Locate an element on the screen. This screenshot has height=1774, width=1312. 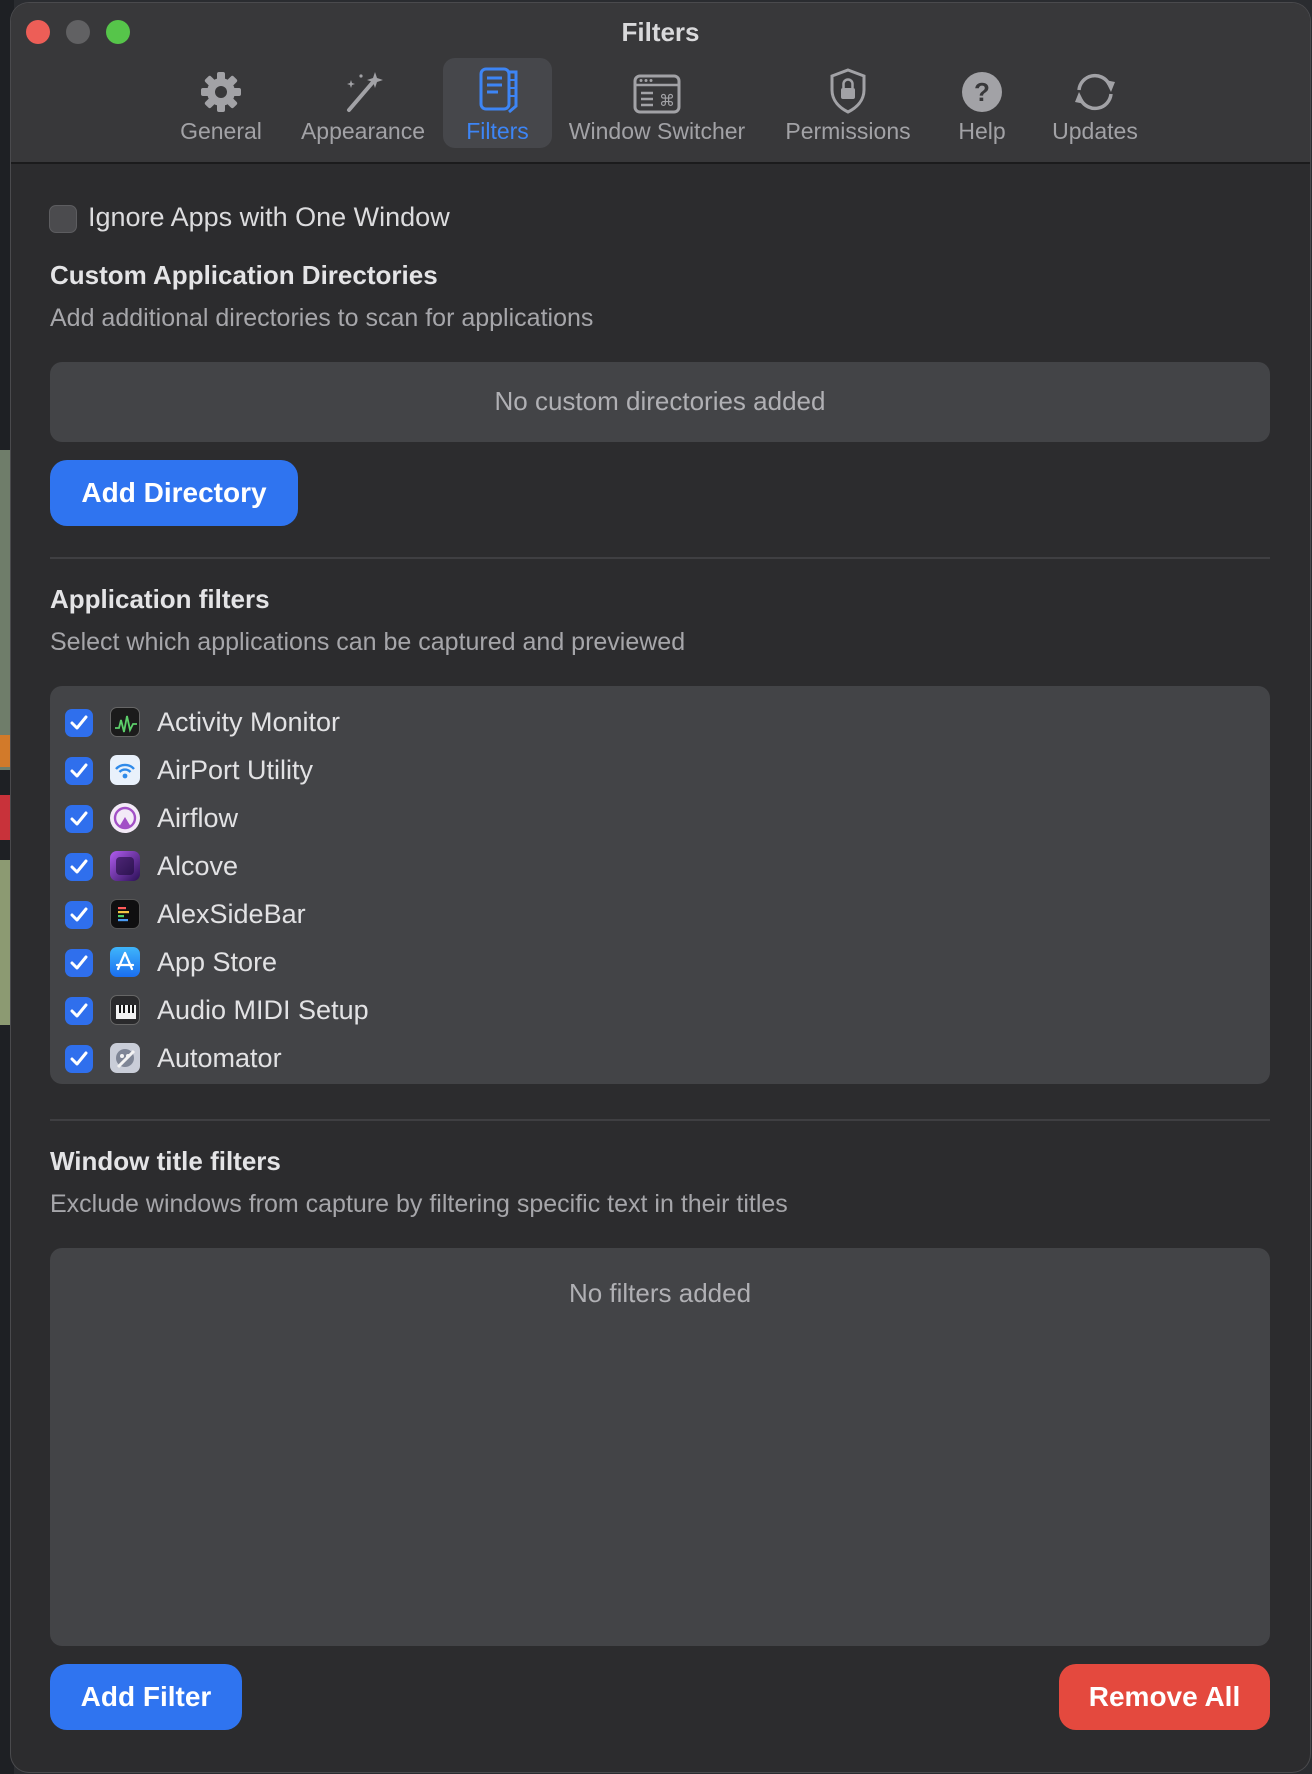
add-directory-button: Add Directory is located at coordinates (174, 493).